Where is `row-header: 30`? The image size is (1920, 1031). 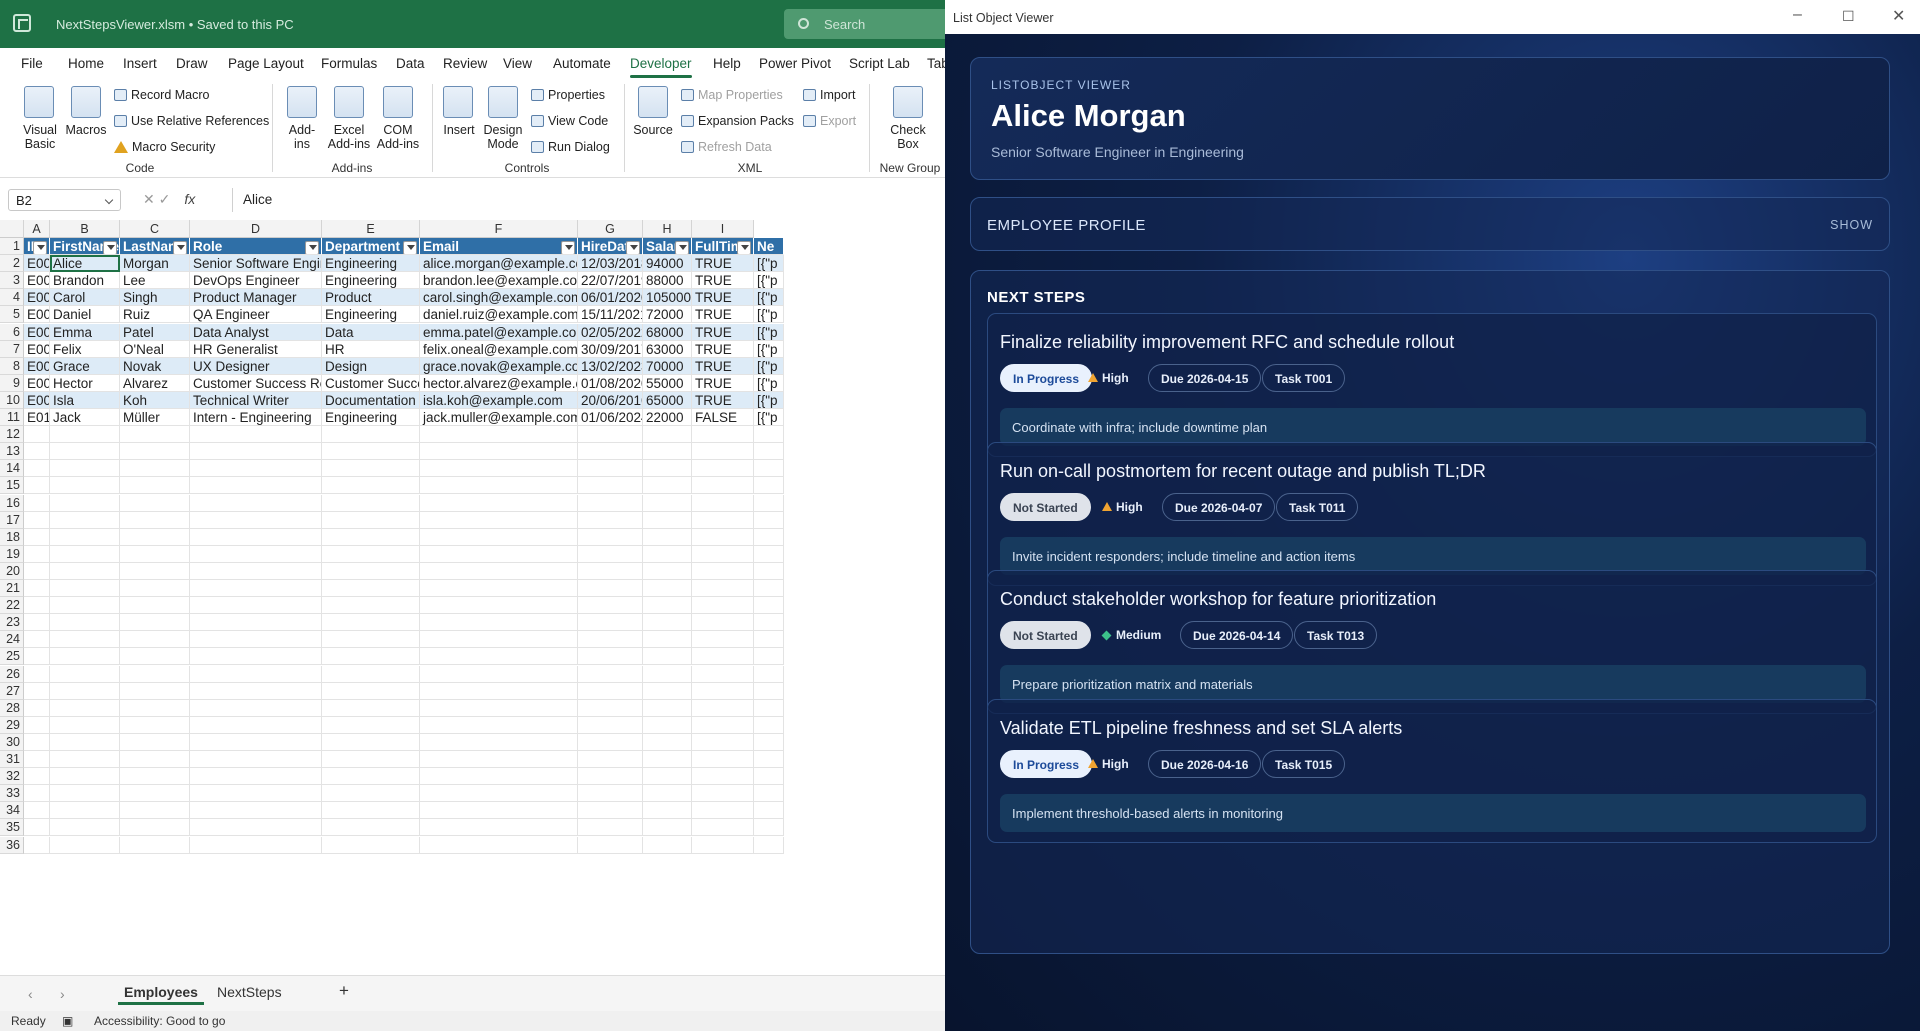 row-header: 30 is located at coordinates (12, 742).